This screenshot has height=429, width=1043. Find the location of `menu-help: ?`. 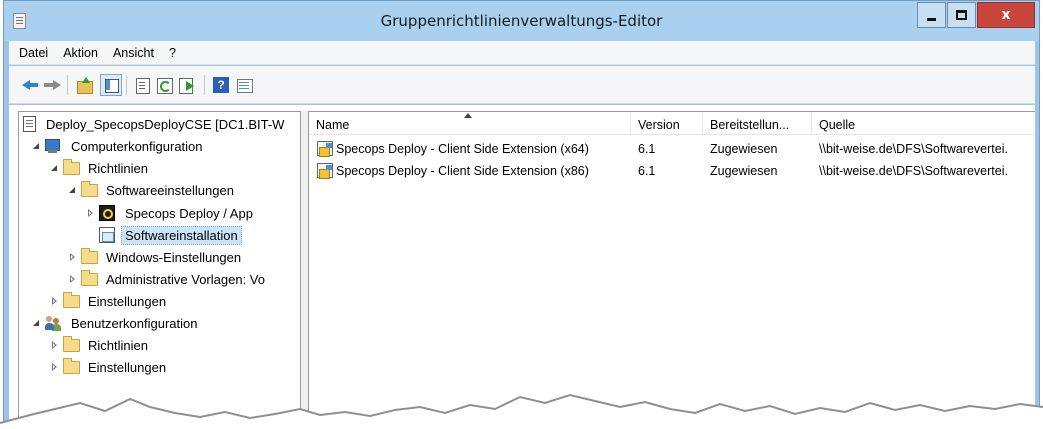

menu-help: ? is located at coordinates (173, 53).